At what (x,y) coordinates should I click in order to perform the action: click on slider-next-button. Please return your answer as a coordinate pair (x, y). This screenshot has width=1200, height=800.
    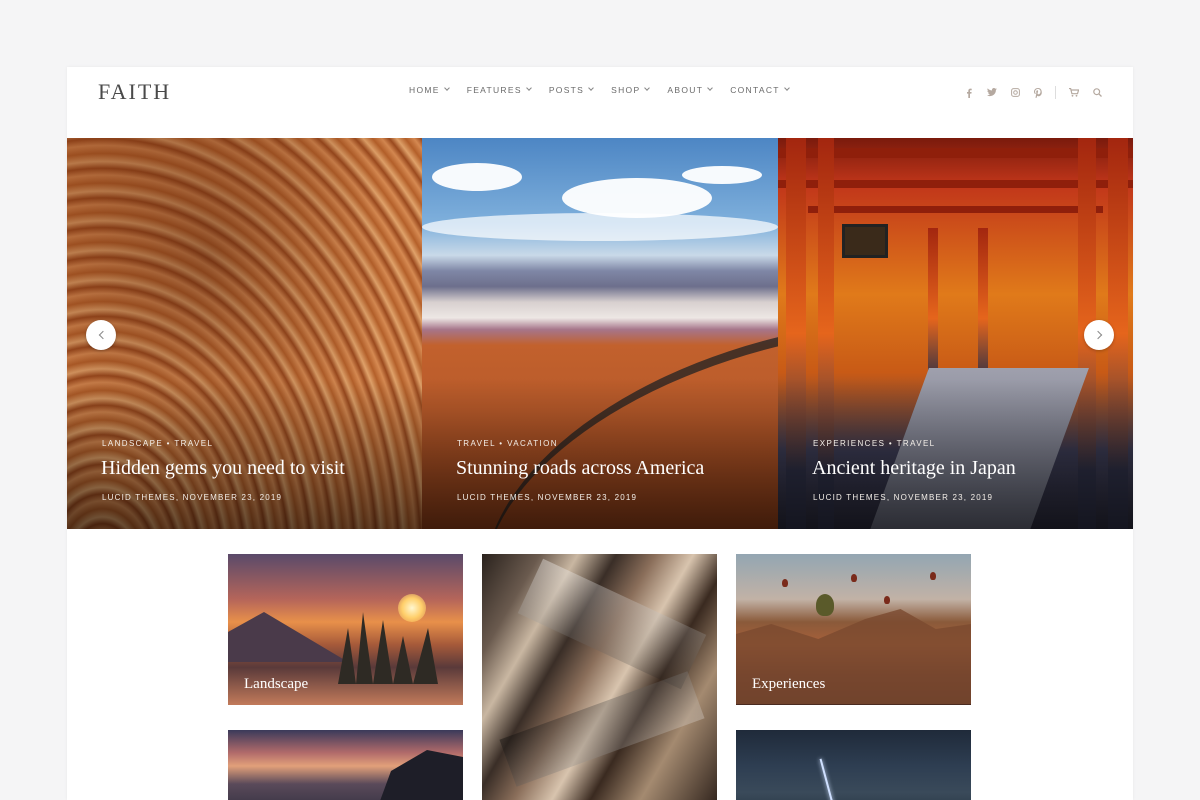
    Looking at the image, I should click on (1099, 335).